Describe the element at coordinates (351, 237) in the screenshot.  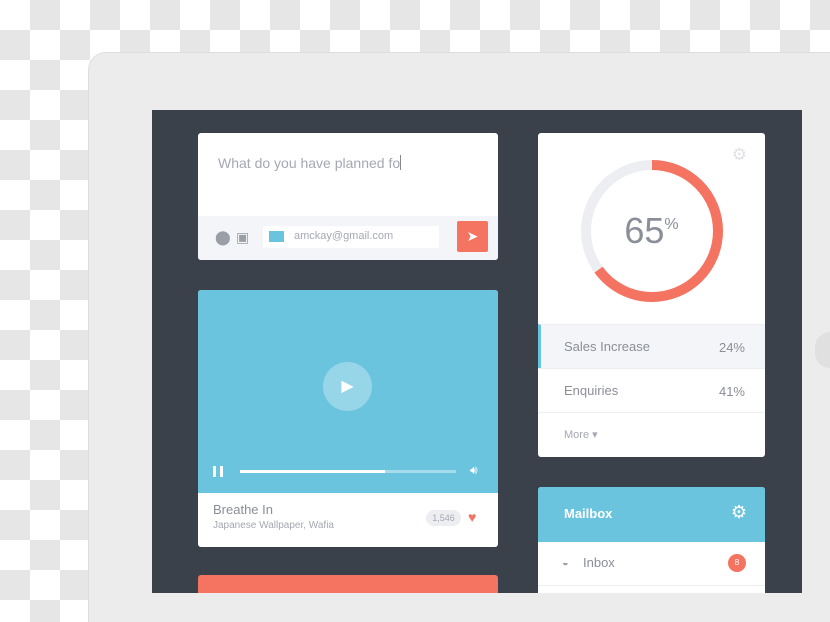
I see `email-field: amckay@gmail.com` at that location.